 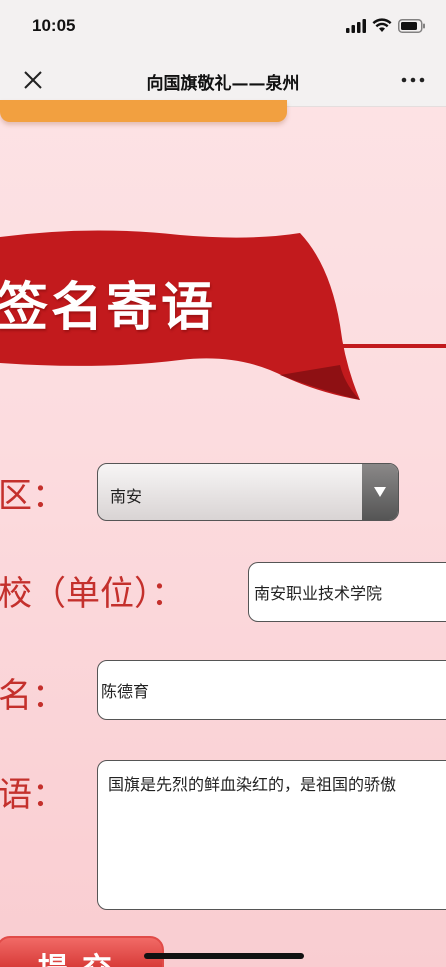 I want to click on message-textarea: 国旗是先烈的鲜血染红的，是祖国的骄傲, so click(x=271, y=835).